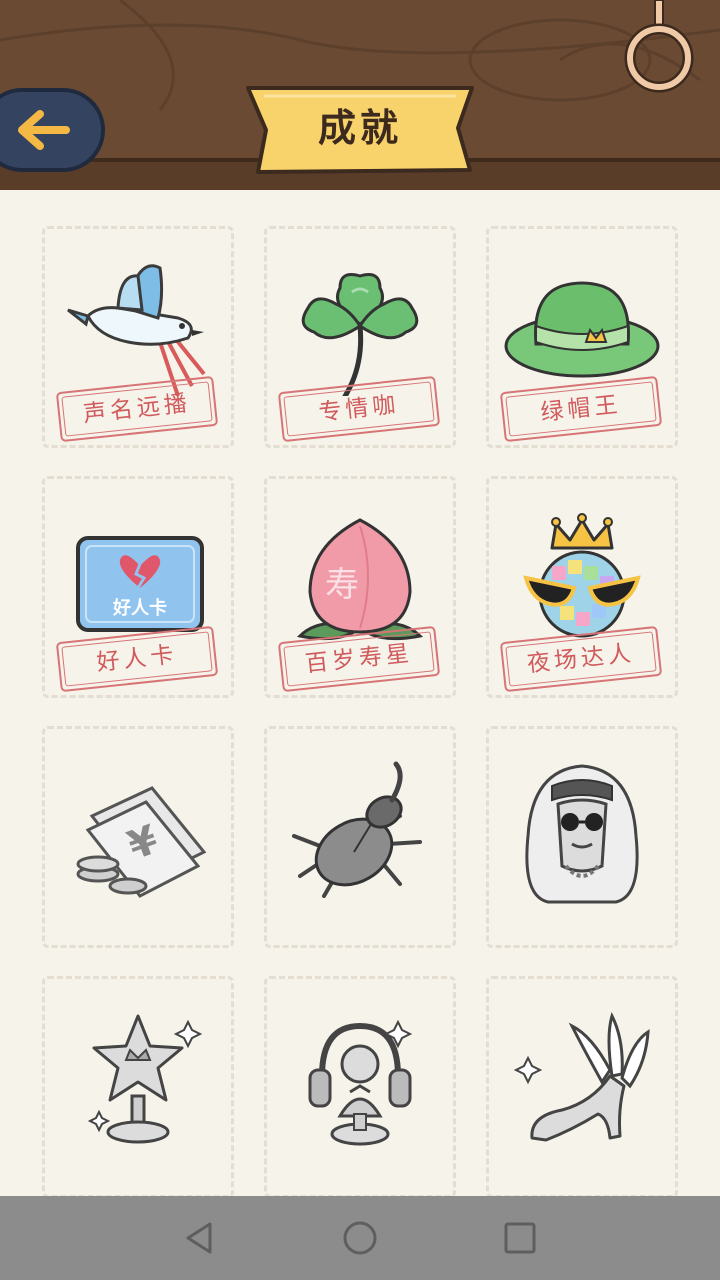  What do you see at coordinates (581, 1076) in the screenshot?
I see `winged-heel-icon` at bounding box center [581, 1076].